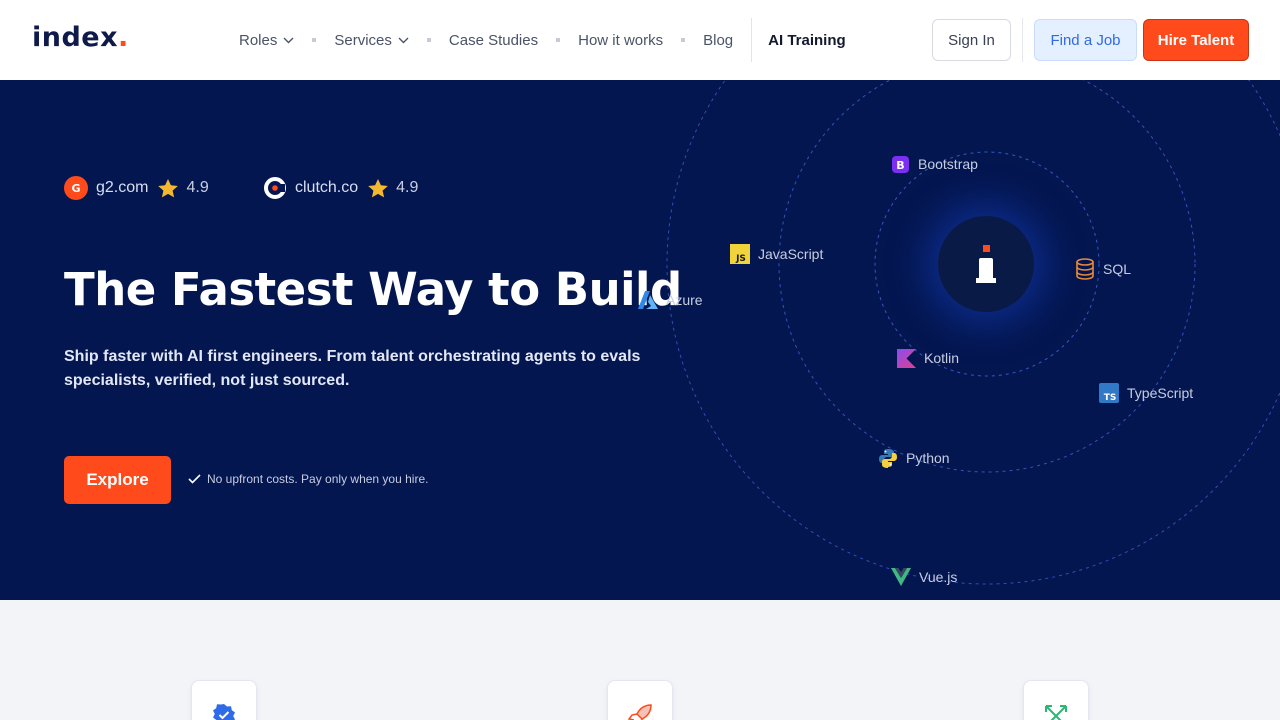  What do you see at coordinates (1196, 40) in the screenshot?
I see `hire-talent-button: Hire Talent` at bounding box center [1196, 40].